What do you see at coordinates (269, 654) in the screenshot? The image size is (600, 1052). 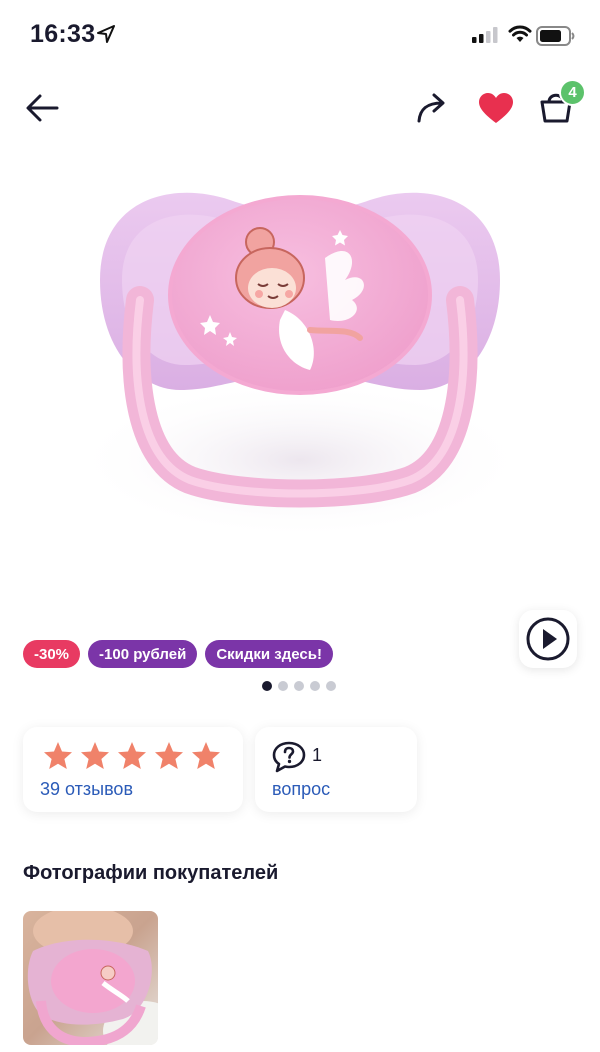 I see `discounts-here-badge: Скидки здесь!` at bounding box center [269, 654].